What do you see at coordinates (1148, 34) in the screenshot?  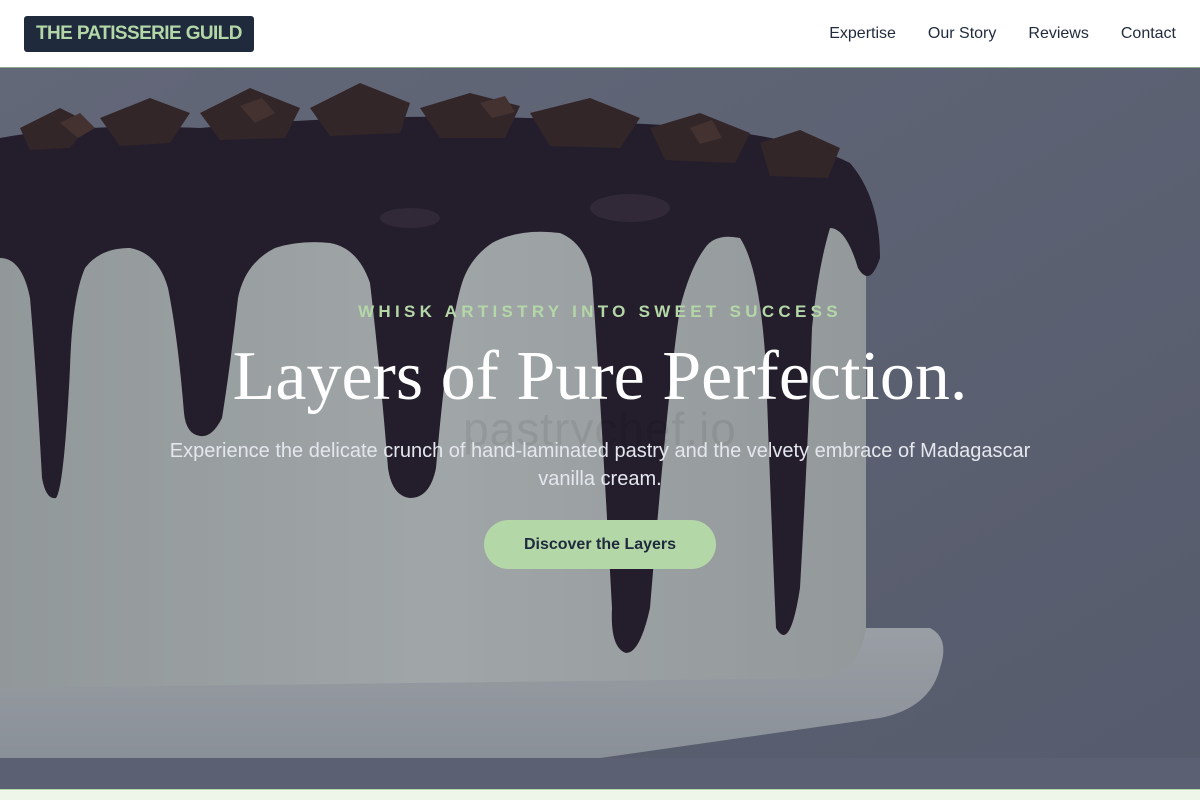 I see `nav-link-contact: Contact` at bounding box center [1148, 34].